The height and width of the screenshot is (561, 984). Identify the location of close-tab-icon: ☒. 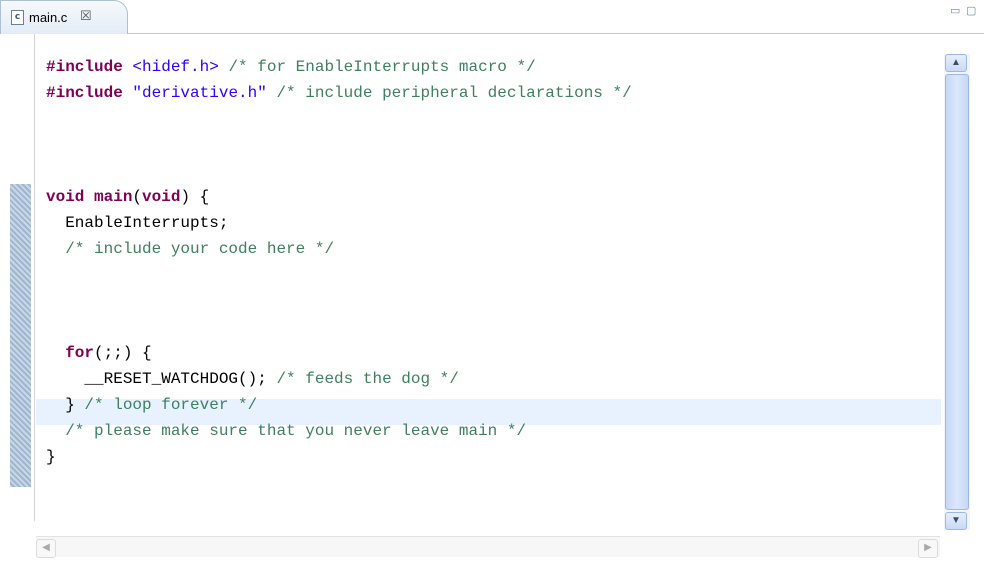
(86, 16).